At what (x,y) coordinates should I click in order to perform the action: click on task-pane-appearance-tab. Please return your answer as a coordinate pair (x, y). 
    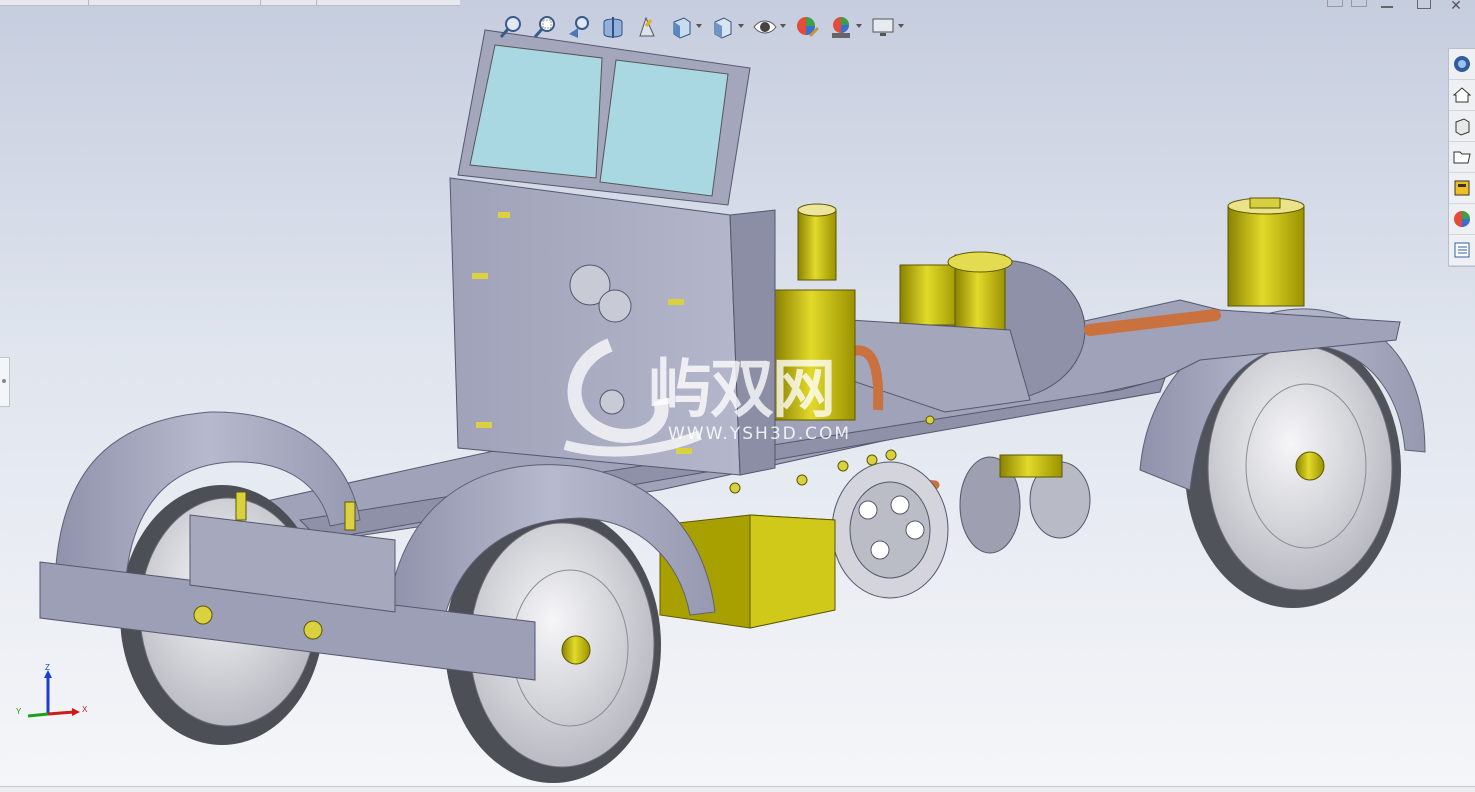
    Looking at the image, I should click on (1462, 219).